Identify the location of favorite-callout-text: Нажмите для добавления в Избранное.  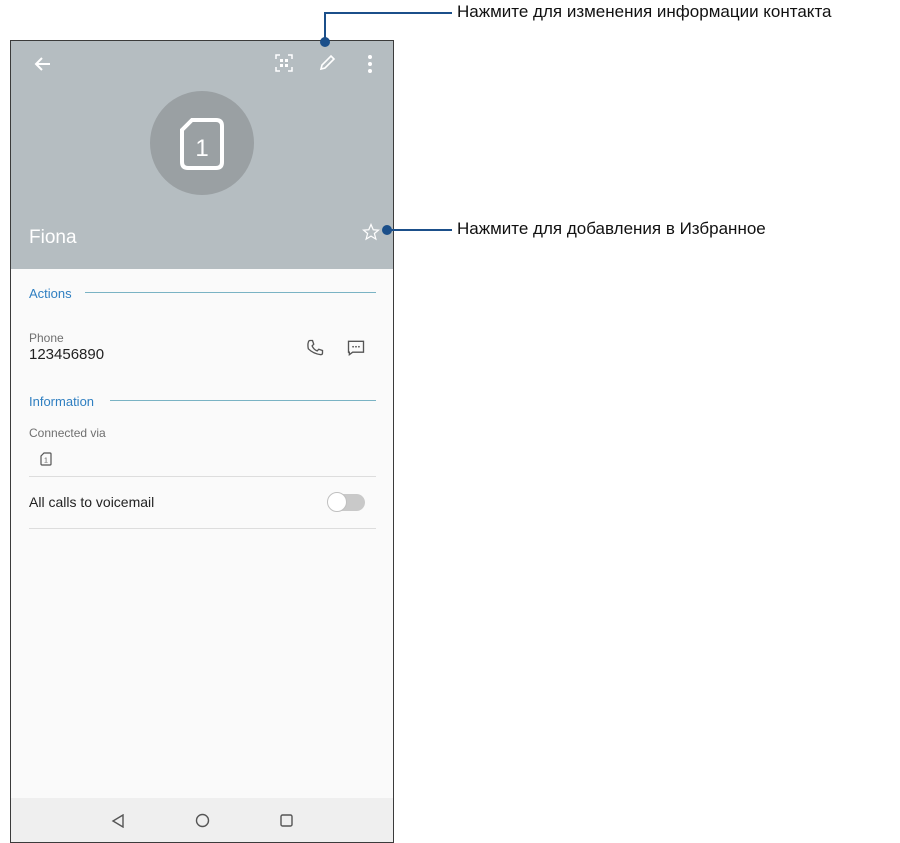
(611, 228).